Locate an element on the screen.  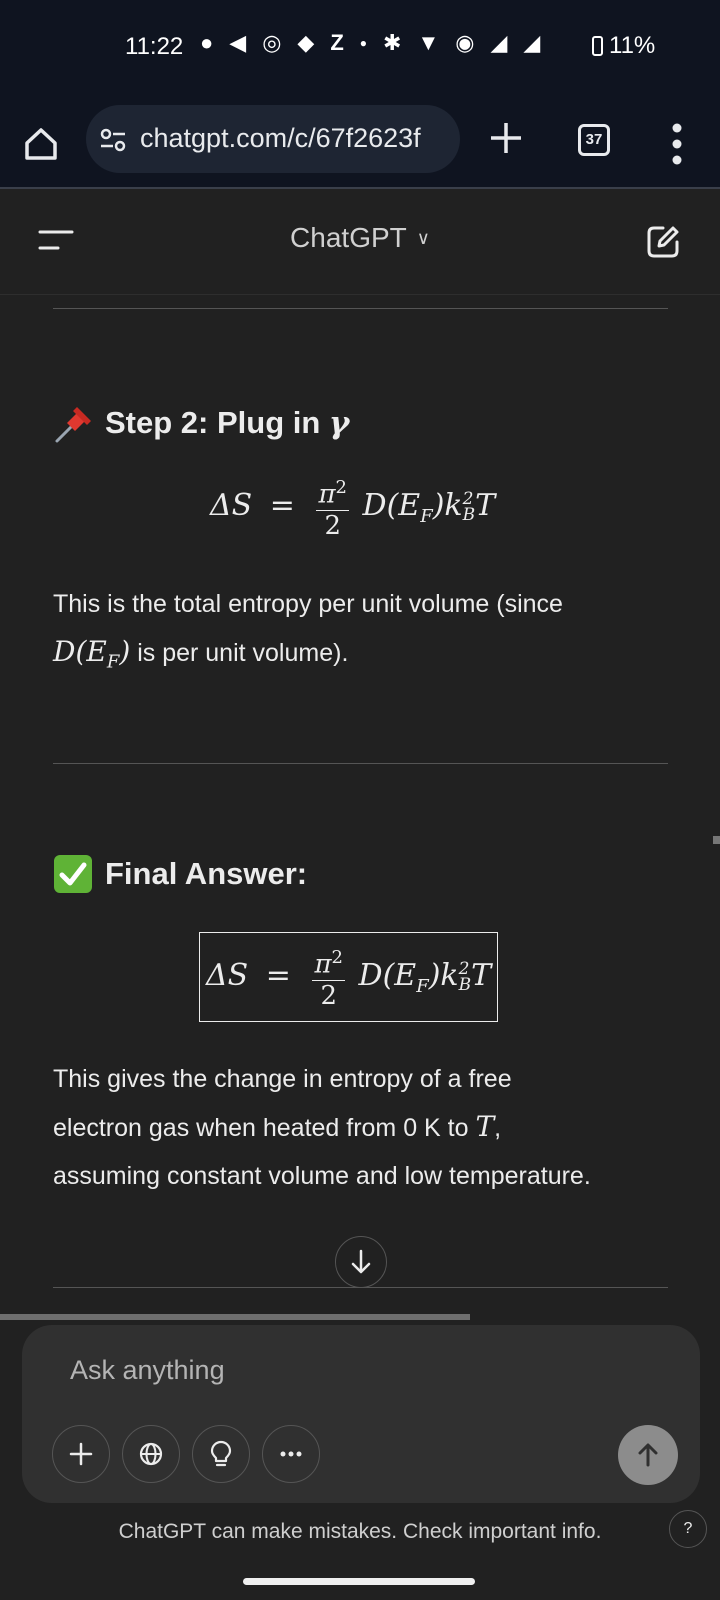
step2-heading: Step 2: Plug in γ is located at coordinates (201, 423).